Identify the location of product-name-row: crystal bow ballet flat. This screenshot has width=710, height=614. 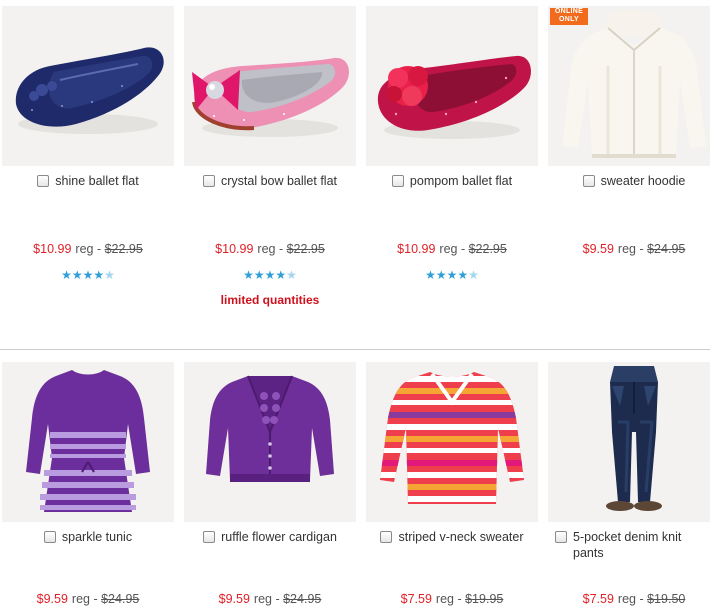
(270, 181).